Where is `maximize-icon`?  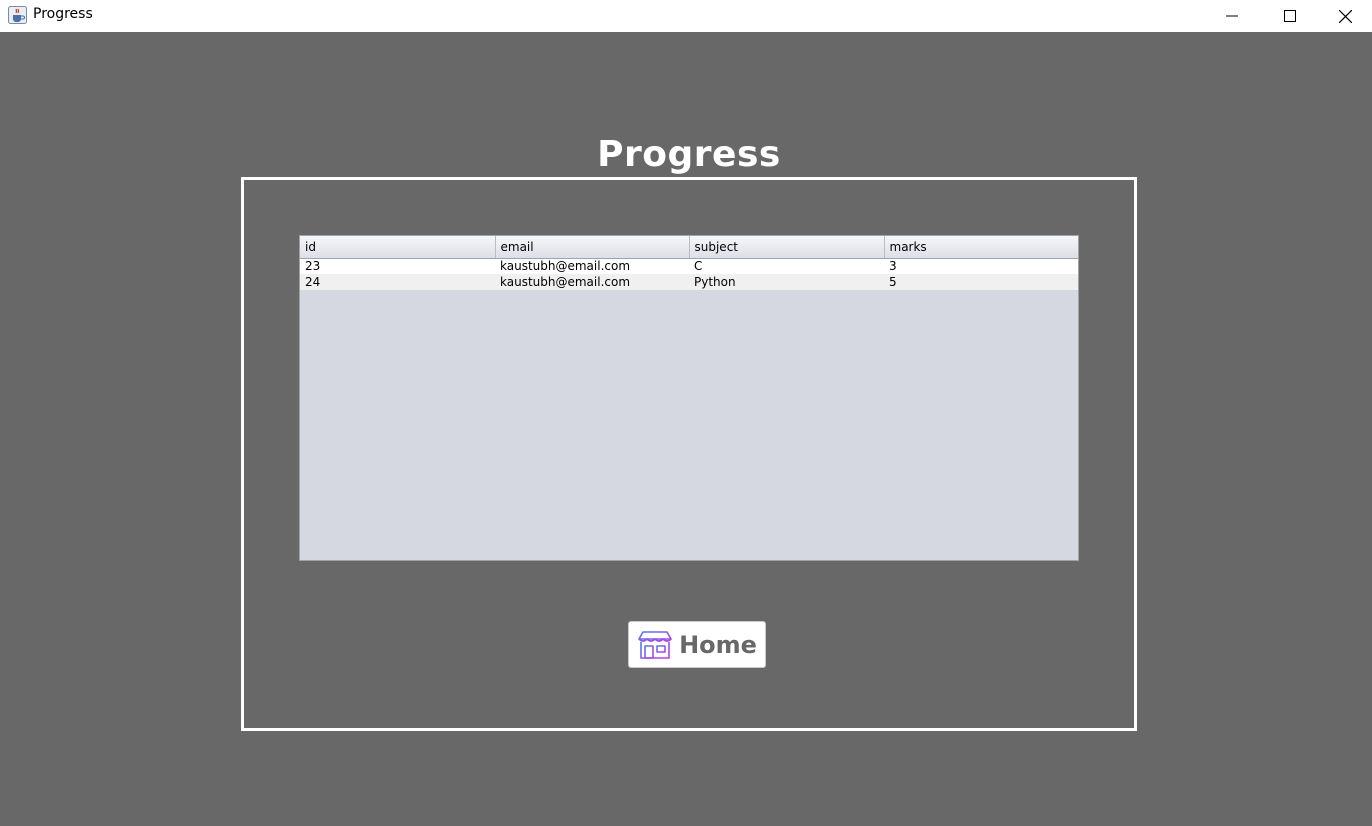 maximize-icon is located at coordinates (1290, 16).